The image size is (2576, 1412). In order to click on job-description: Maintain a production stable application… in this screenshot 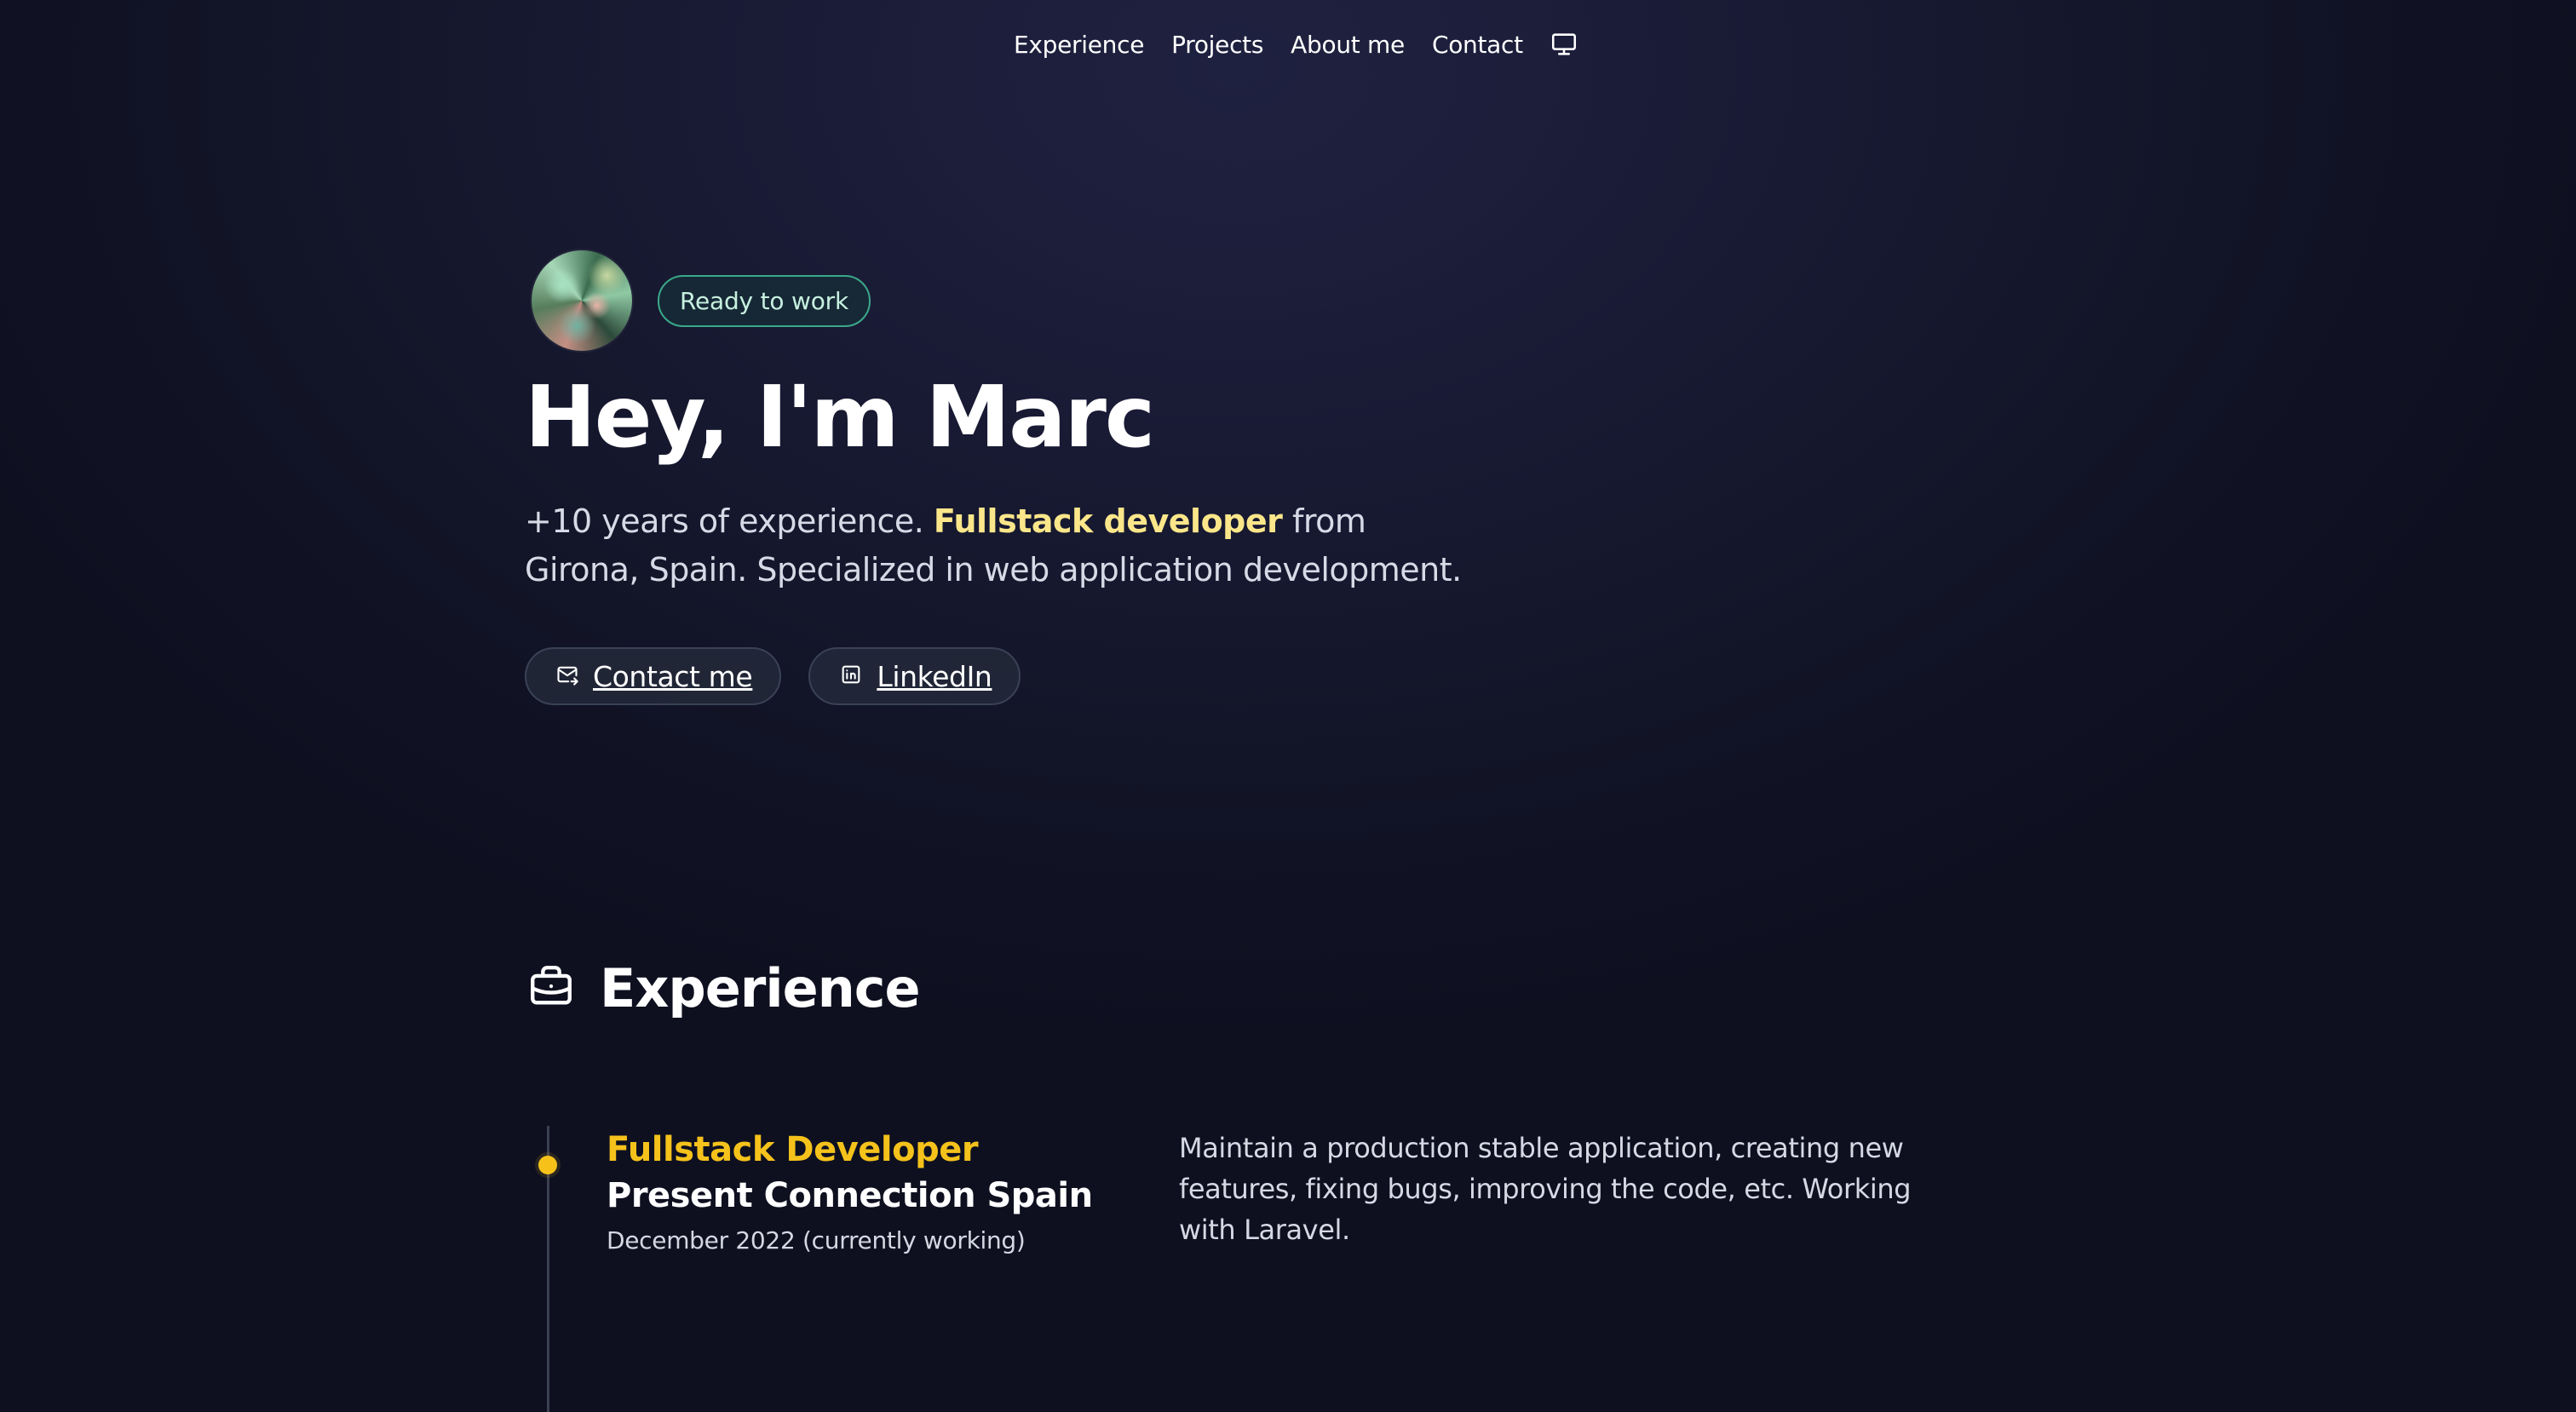, I will do `click(1545, 1189)`.